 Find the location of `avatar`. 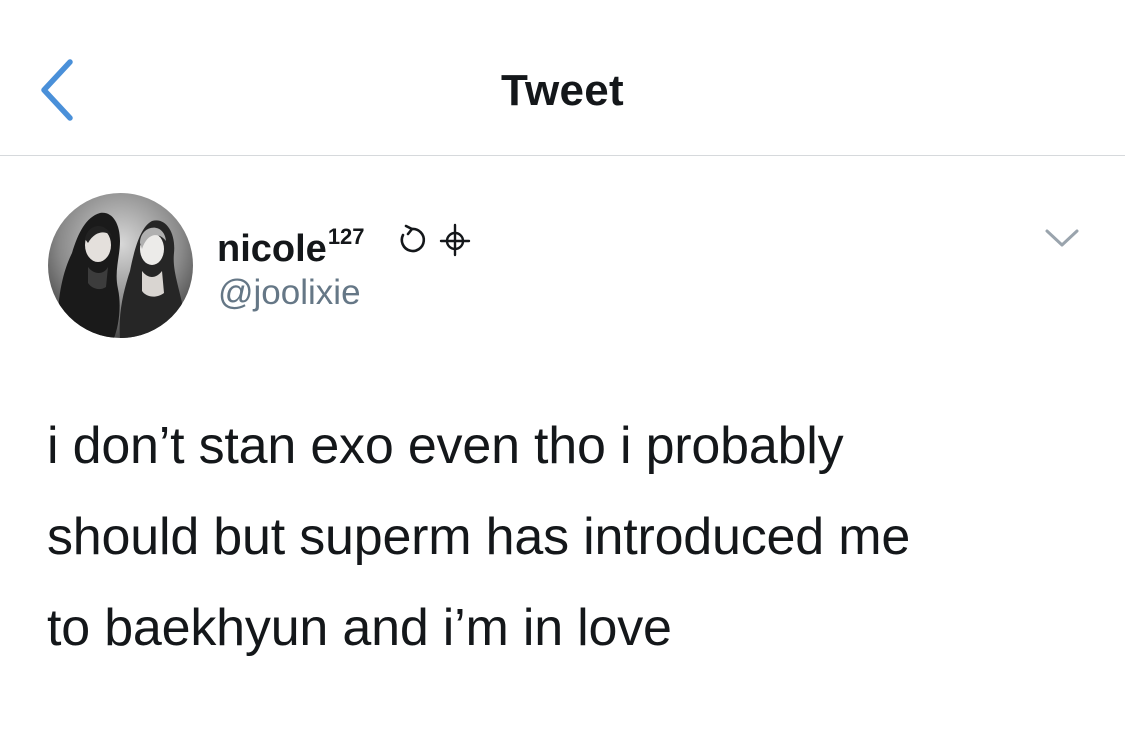

avatar is located at coordinates (120, 265).